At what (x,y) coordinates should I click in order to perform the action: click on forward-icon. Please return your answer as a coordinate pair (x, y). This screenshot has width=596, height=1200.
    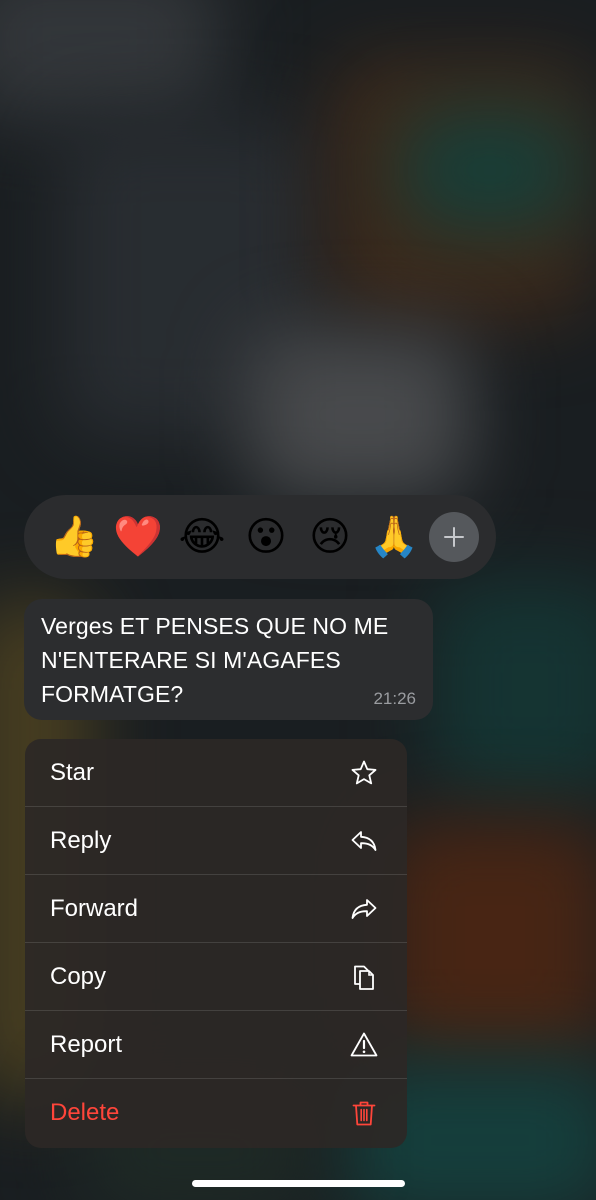
    Looking at the image, I should click on (364, 909).